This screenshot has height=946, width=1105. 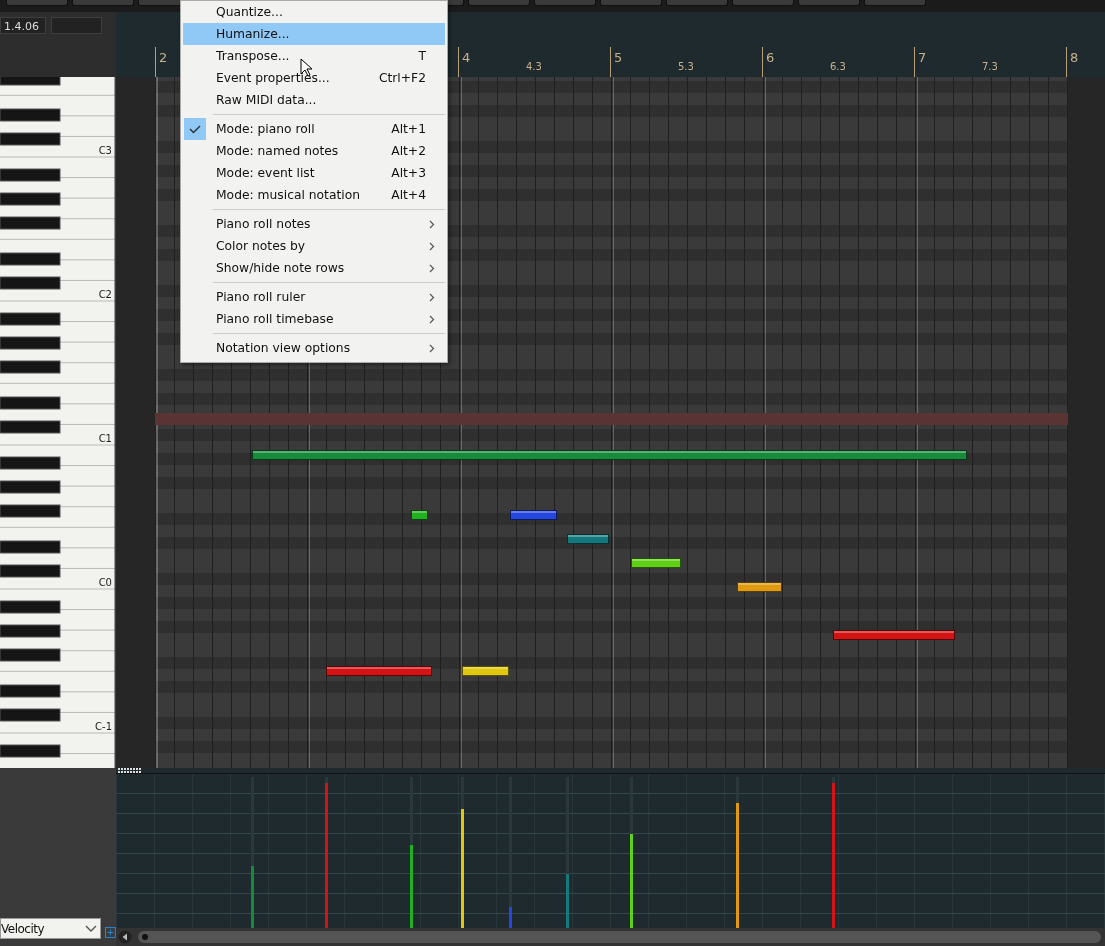 I want to click on ruler-label: 4, so click(x=466, y=57).